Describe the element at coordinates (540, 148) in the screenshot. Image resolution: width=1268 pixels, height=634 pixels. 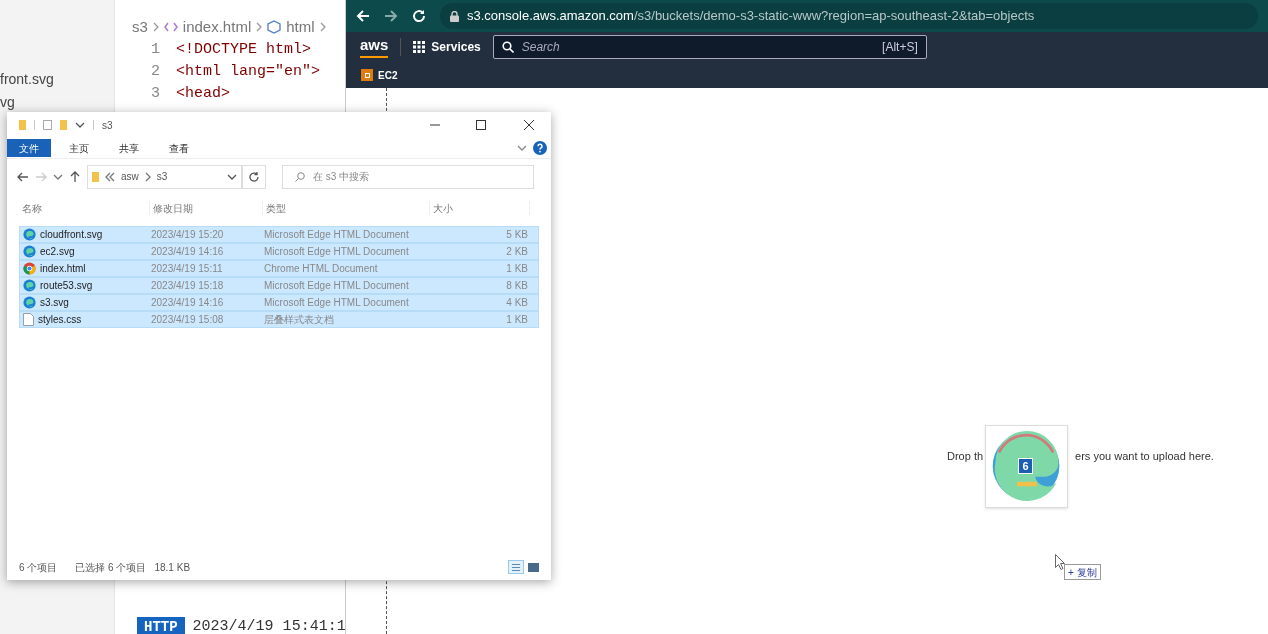
I see `help-icon` at that location.